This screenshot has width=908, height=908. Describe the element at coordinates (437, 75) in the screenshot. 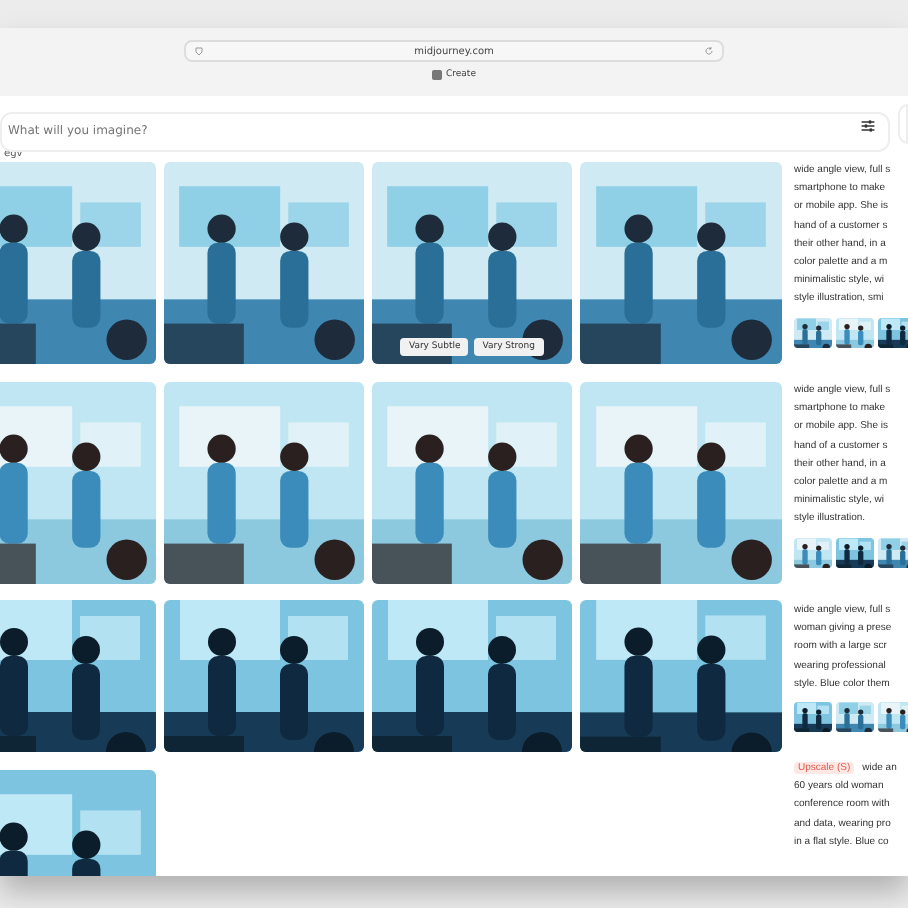

I see `site-icon` at that location.